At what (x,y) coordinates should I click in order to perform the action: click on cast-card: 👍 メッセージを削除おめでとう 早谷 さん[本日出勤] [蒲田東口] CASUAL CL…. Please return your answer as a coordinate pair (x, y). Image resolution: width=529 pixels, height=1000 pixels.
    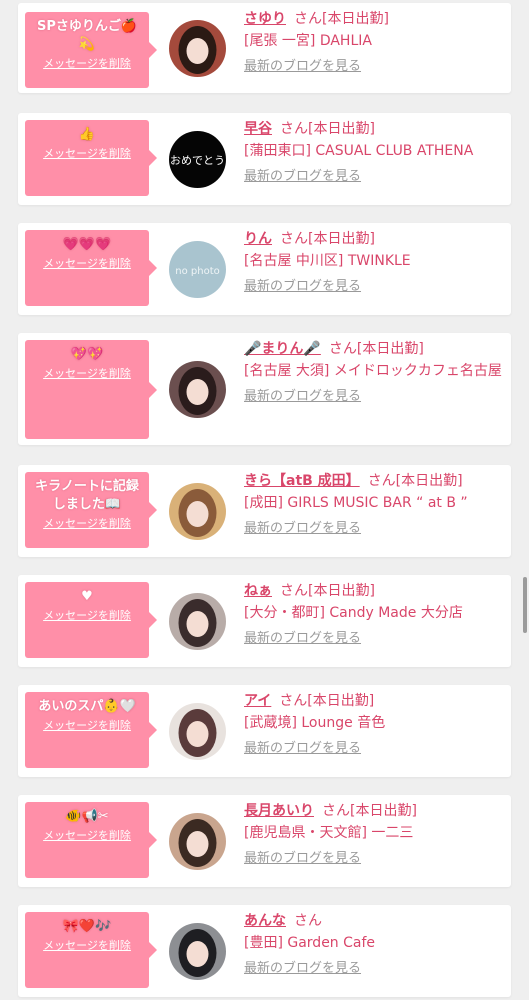
    Looking at the image, I should click on (264, 159).